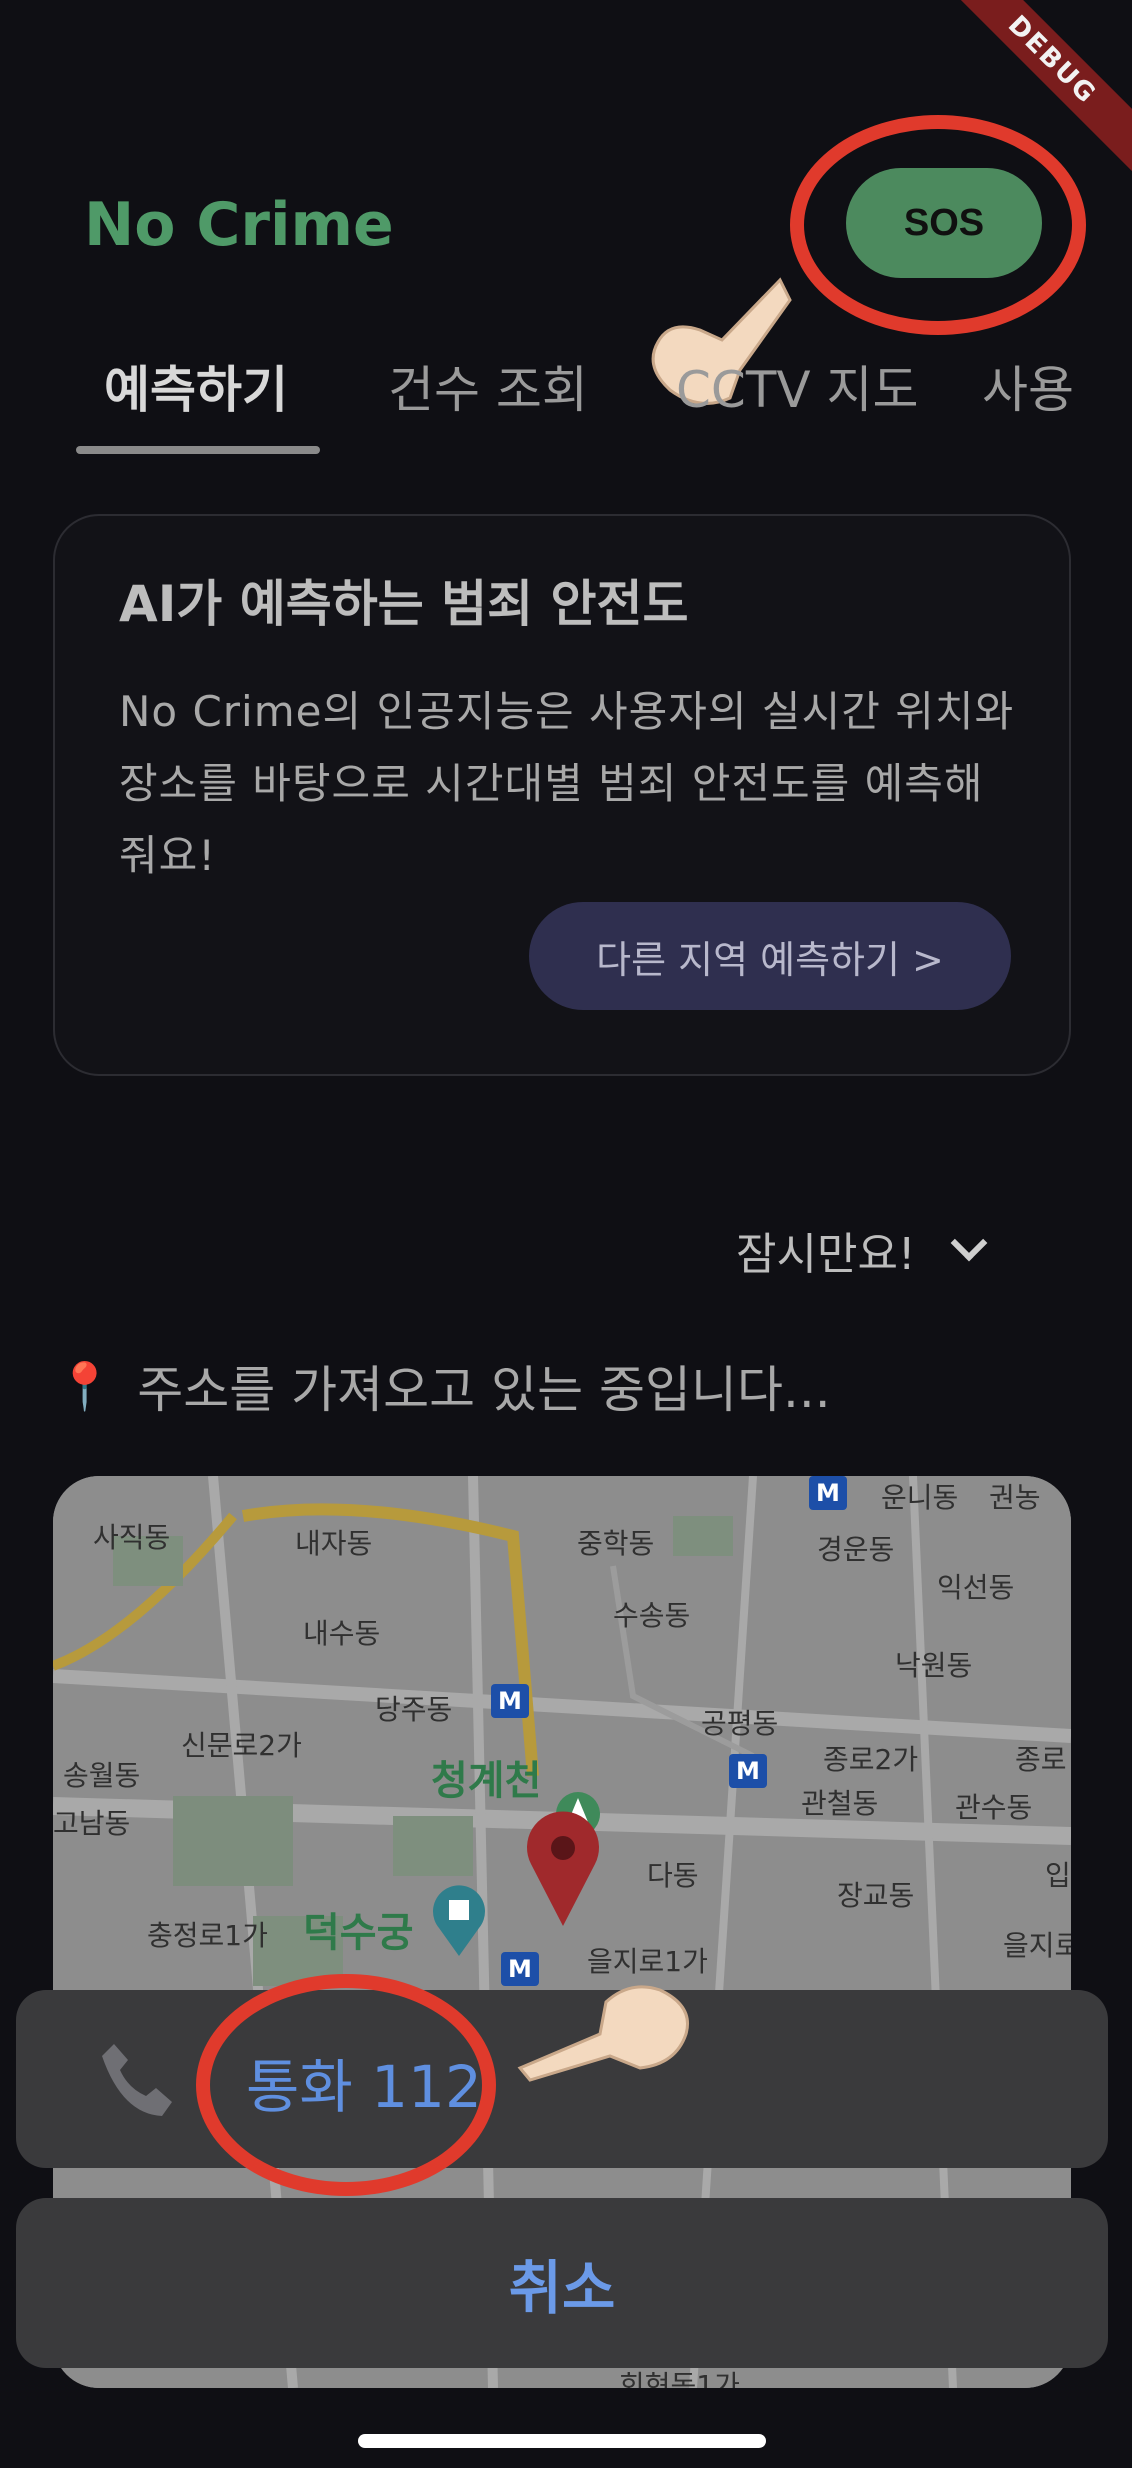  Describe the element at coordinates (876, 1895) in the screenshot. I see `map-label: 장교동` at that location.